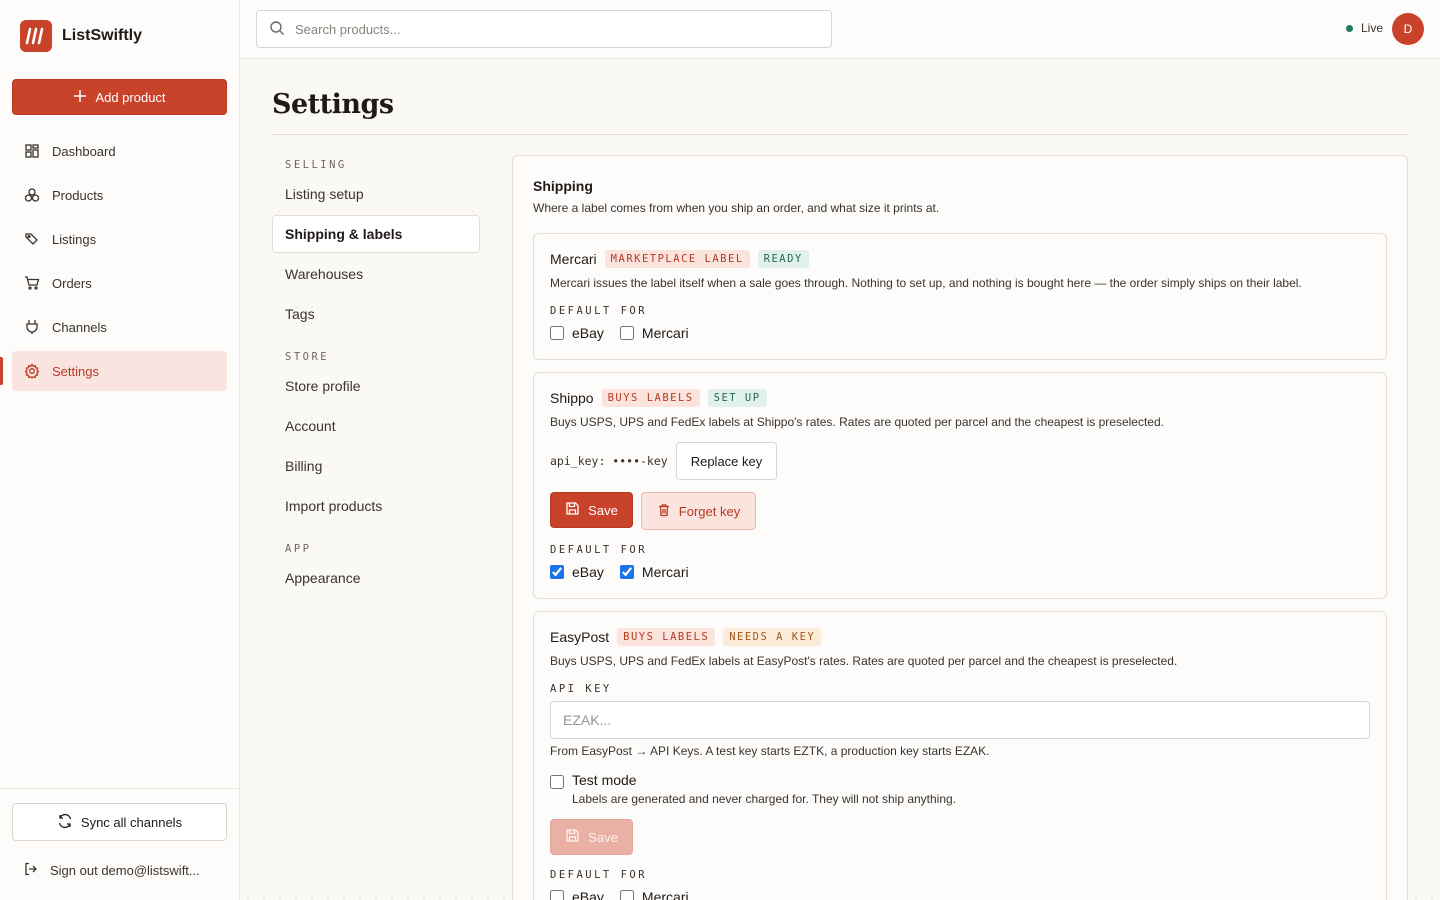 Image resolution: width=1440 pixels, height=900 pixels. Describe the element at coordinates (960, 720) in the screenshot. I see `api-key-input` at that location.